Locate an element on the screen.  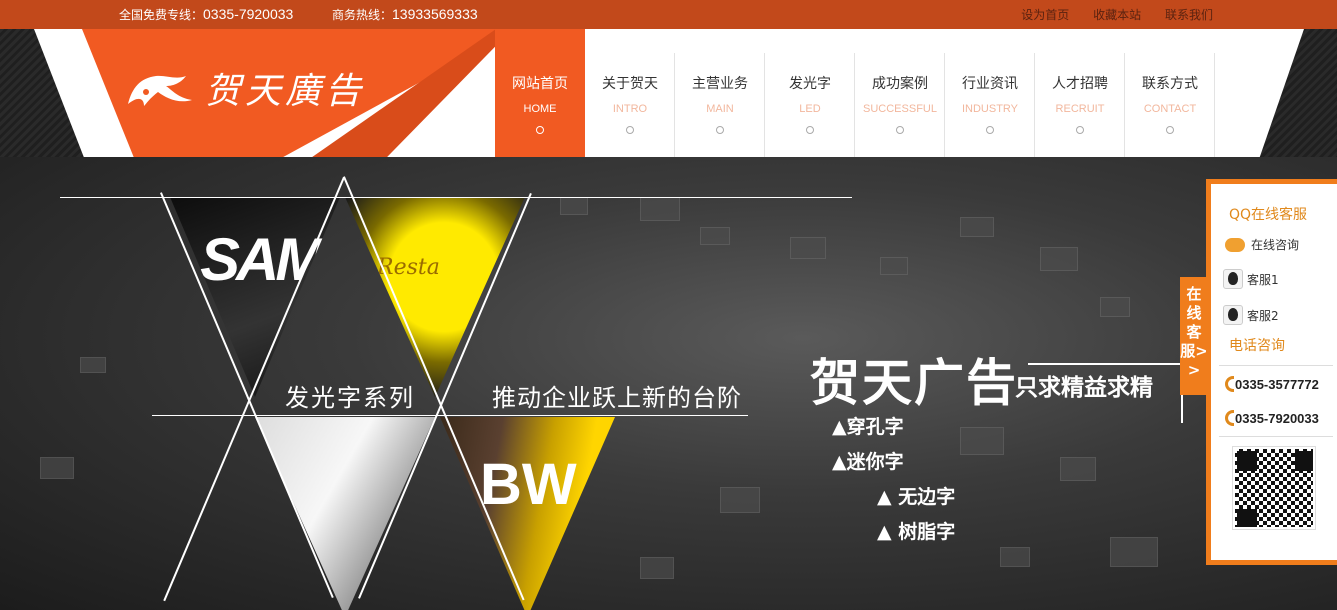
nav-sublabel: LED is located at coordinates (810, 109).